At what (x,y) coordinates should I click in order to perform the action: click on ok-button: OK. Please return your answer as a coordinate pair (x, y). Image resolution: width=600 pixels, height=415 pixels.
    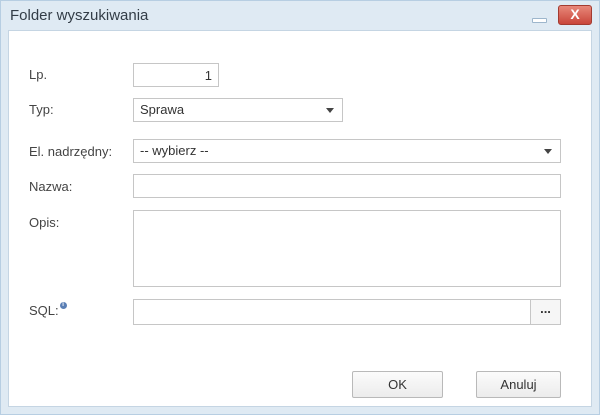
    Looking at the image, I should click on (397, 384).